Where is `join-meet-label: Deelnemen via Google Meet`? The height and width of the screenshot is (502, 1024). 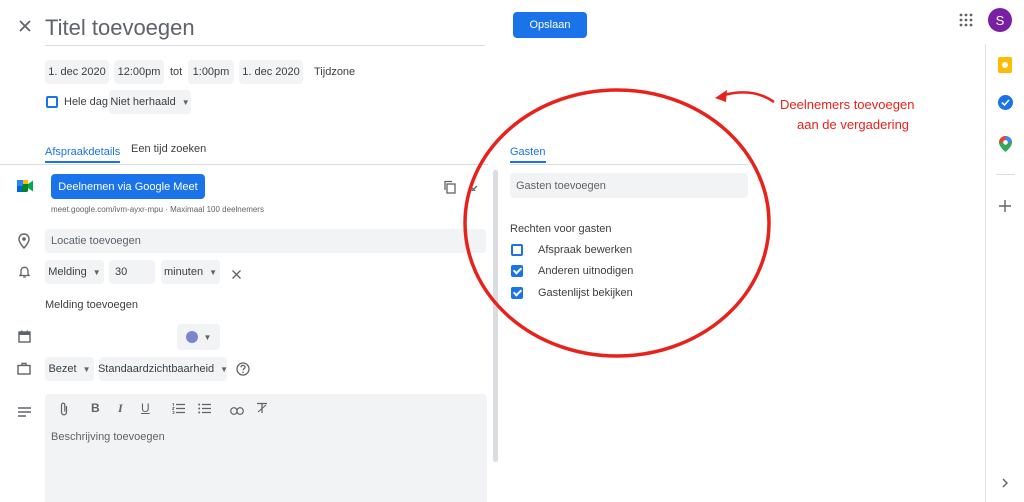 join-meet-label: Deelnemen via Google Meet is located at coordinates (128, 186).